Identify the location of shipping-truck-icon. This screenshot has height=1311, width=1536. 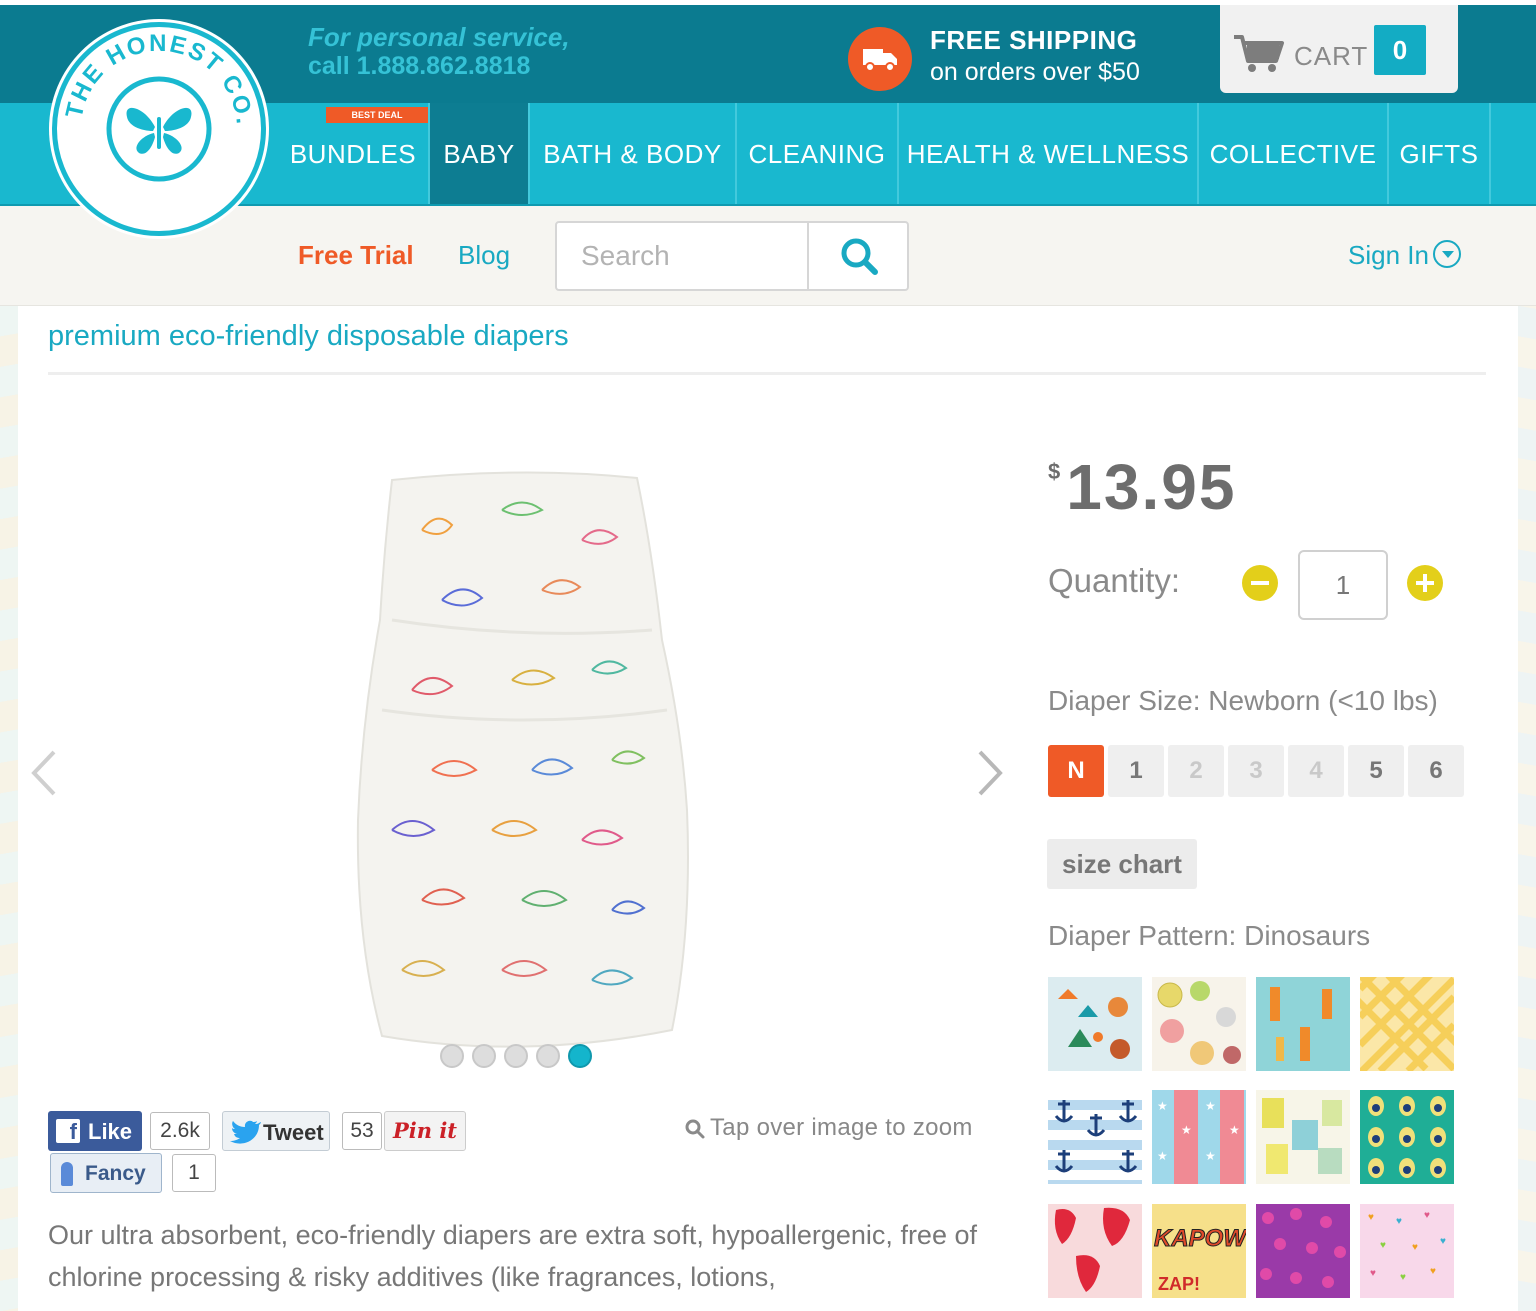
(880, 59).